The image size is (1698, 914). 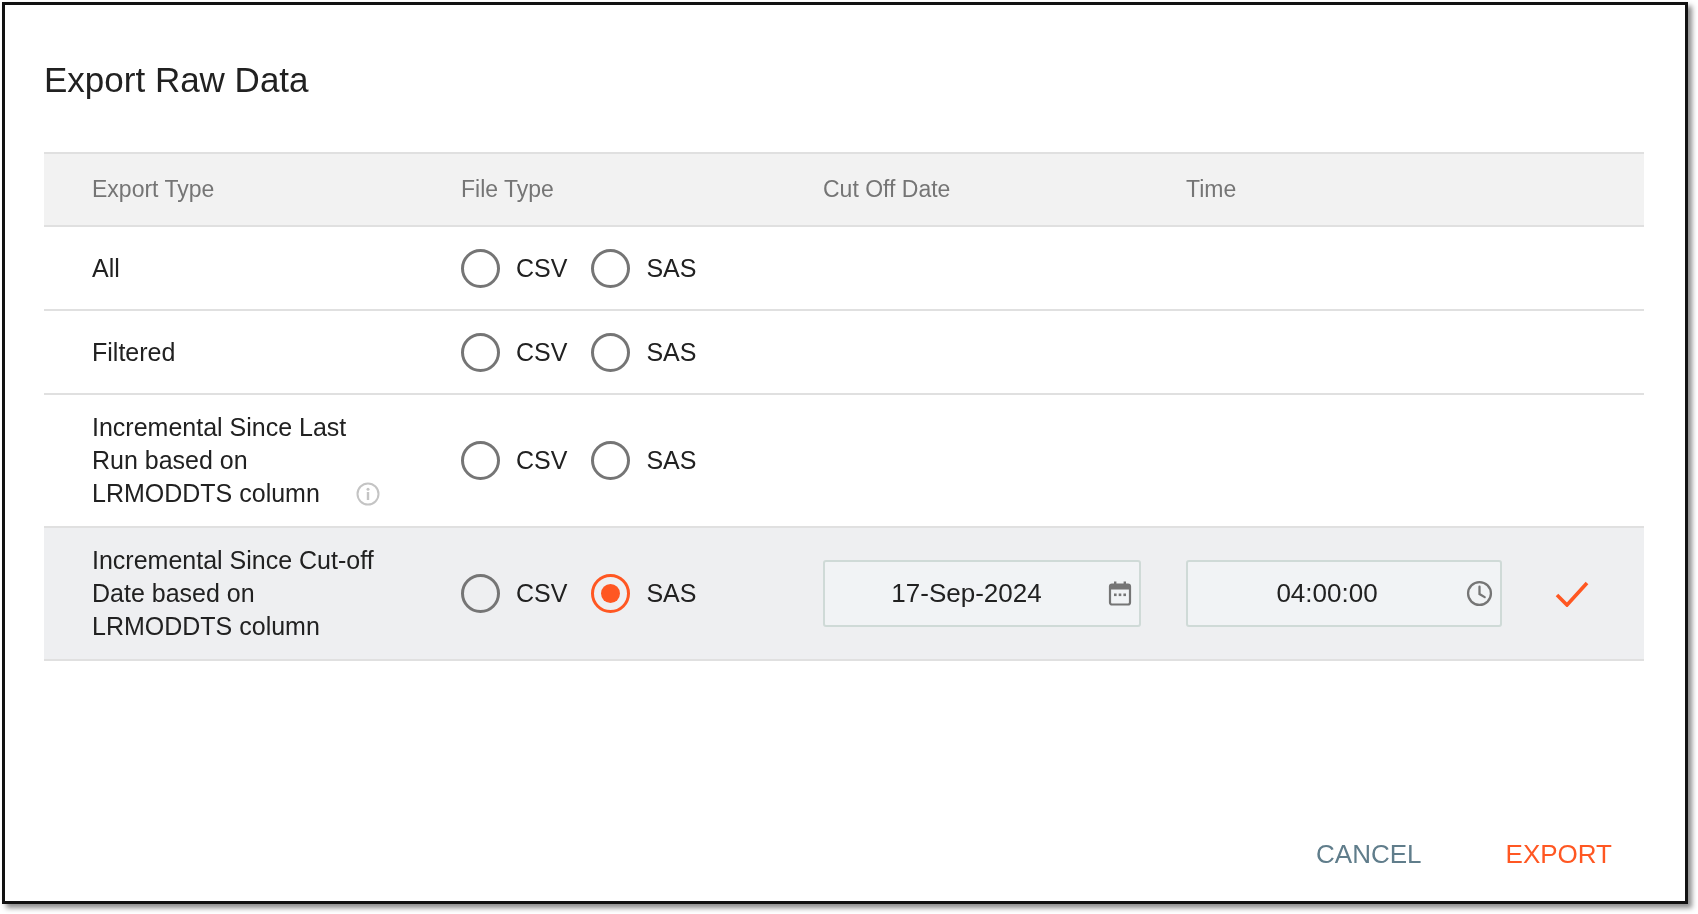 What do you see at coordinates (1369, 854) in the screenshot?
I see `cancel-button: CANCEL` at bounding box center [1369, 854].